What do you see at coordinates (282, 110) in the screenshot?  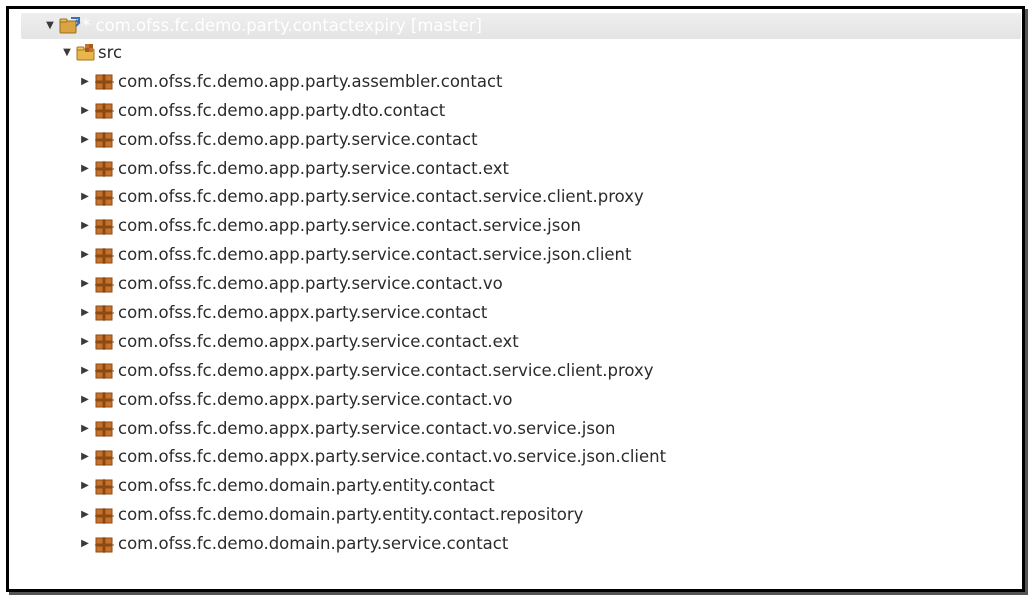 I see `package-label: com.ofss.fc.demo.app.party.dto.contact` at bounding box center [282, 110].